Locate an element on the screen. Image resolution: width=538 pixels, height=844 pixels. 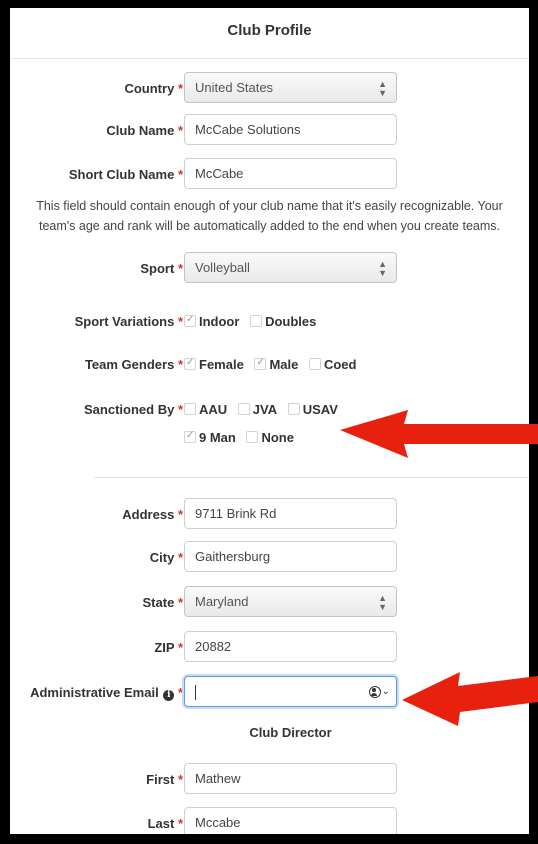
short-club-name-label: Short Club Name * is located at coordinates (125, 174).